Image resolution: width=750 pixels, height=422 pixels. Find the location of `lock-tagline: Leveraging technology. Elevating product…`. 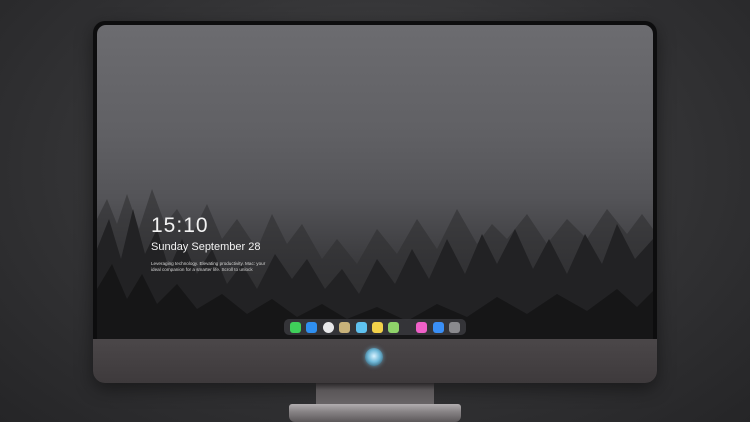

lock-tagline: Leveraging technology. Elevating product… is located at coordinates (208, 266).